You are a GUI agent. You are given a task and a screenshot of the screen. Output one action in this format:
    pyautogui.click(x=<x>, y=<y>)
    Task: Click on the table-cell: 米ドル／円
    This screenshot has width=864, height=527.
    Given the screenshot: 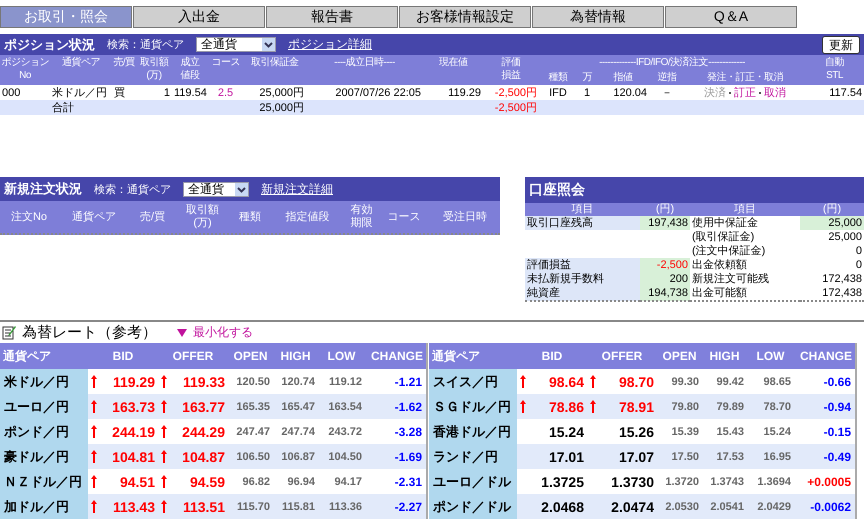 What is the action you would take?
    pyautogui.click(x=81, y=92)
    